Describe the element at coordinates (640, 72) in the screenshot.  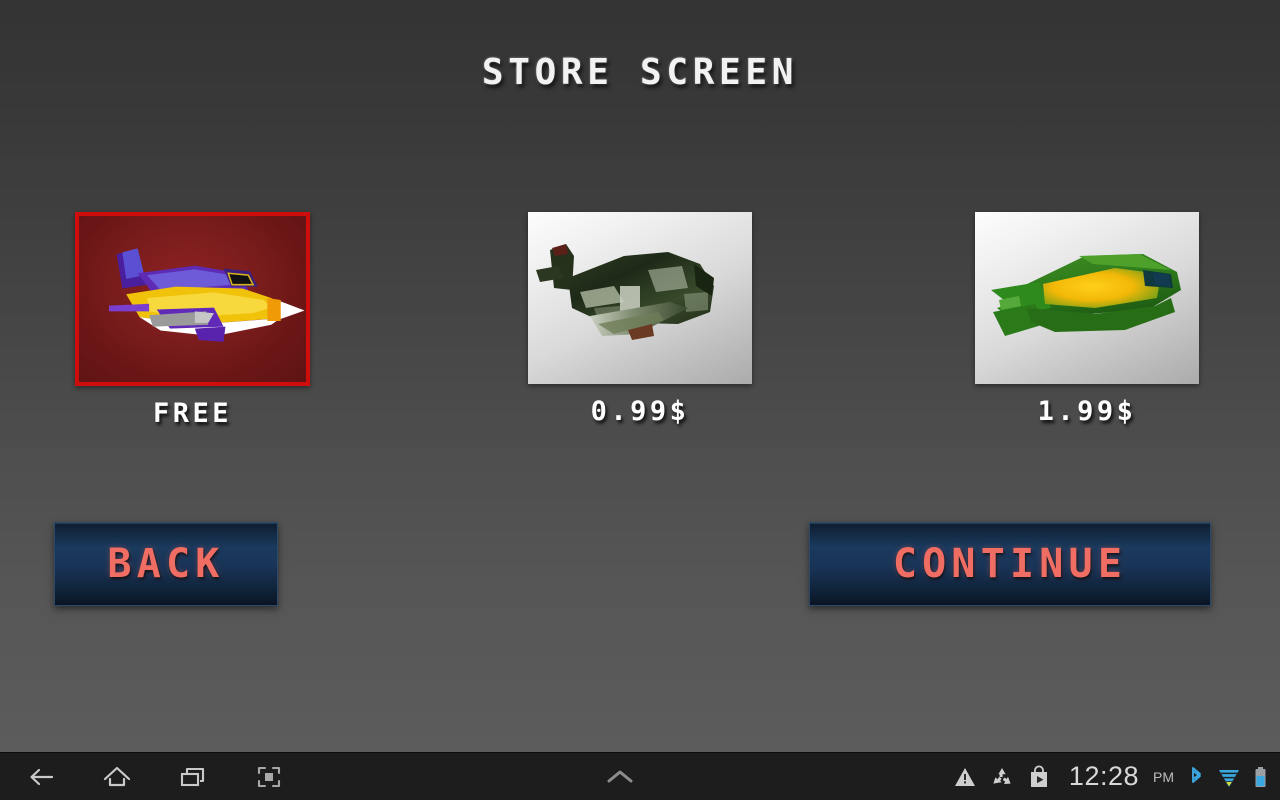
I see `page-title: STORE SCREEN` at that location.